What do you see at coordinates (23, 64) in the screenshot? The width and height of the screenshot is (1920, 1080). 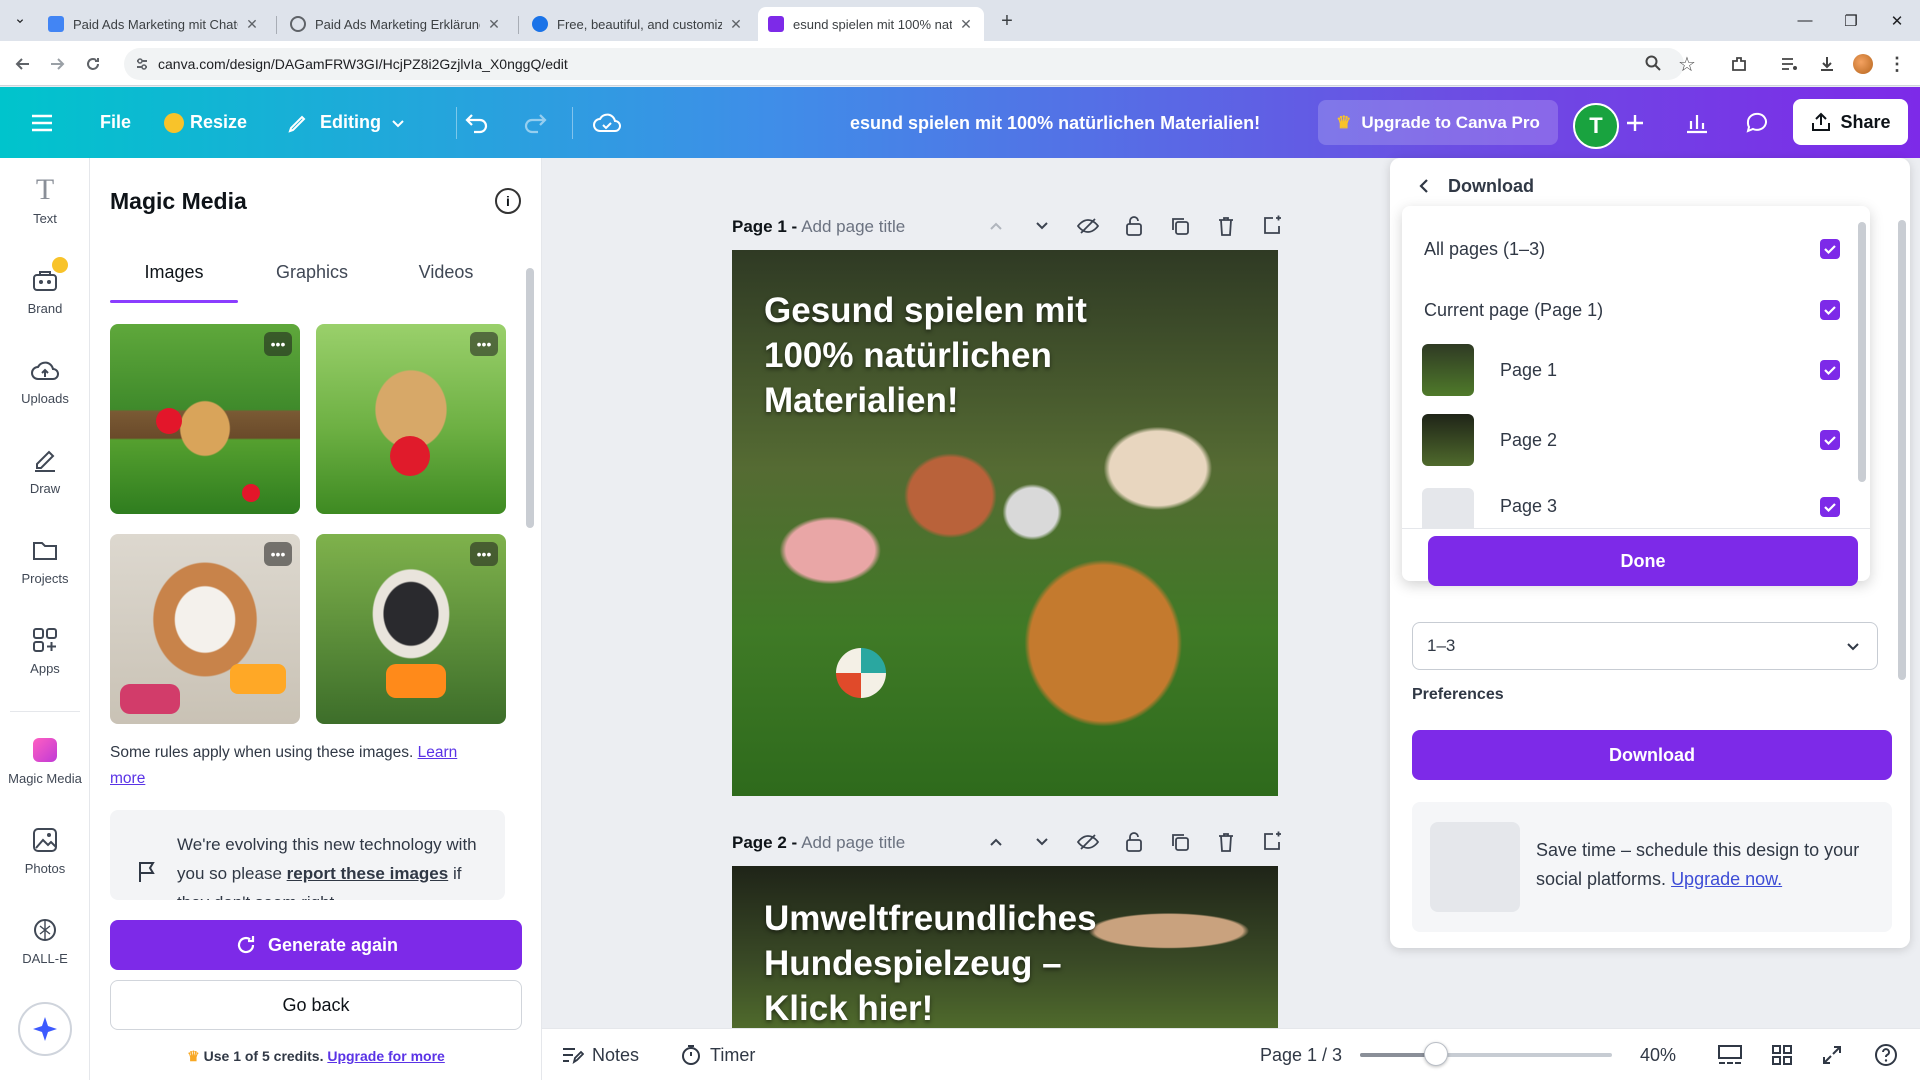 I see `back-arrow-icon` at bounding box center [23, 64].